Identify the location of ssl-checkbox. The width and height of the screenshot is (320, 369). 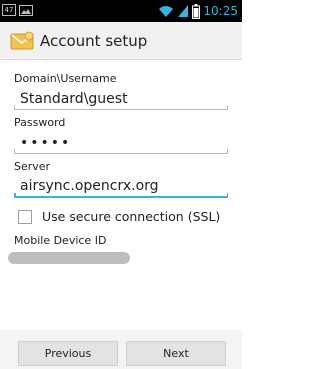
(25, 216).